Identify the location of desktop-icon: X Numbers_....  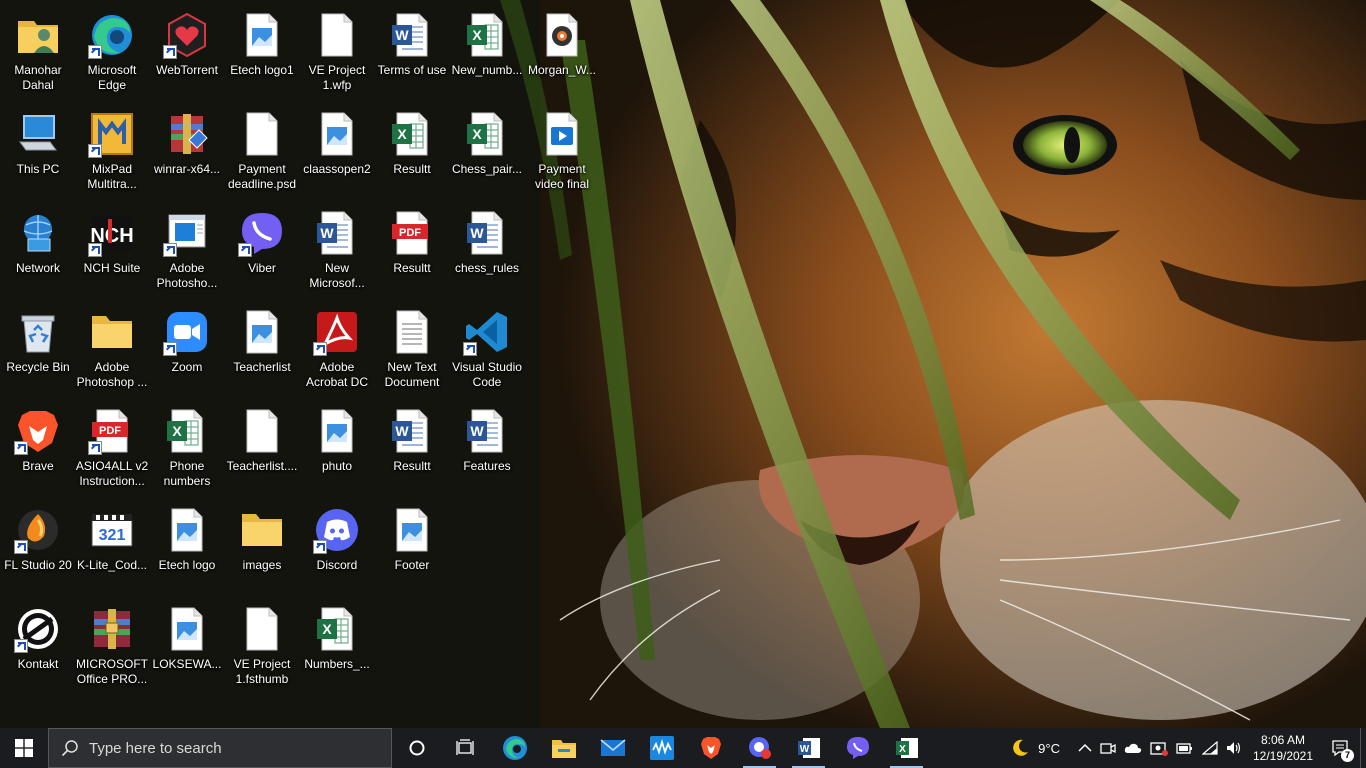
(337, 646).